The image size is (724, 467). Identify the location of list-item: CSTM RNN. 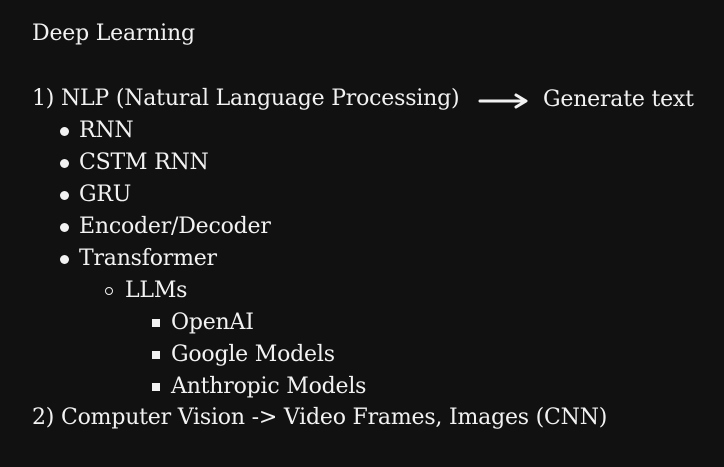
(144, 162).